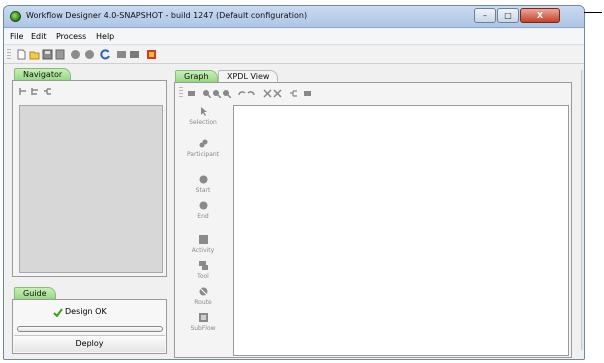 Image resolution: width=604 pixels, height=363 pixels. What do you see at coordinates (294, 37) in the screenshot?
I see `menu-bar: File Edit Process Help` at bounding box center [294, 37].